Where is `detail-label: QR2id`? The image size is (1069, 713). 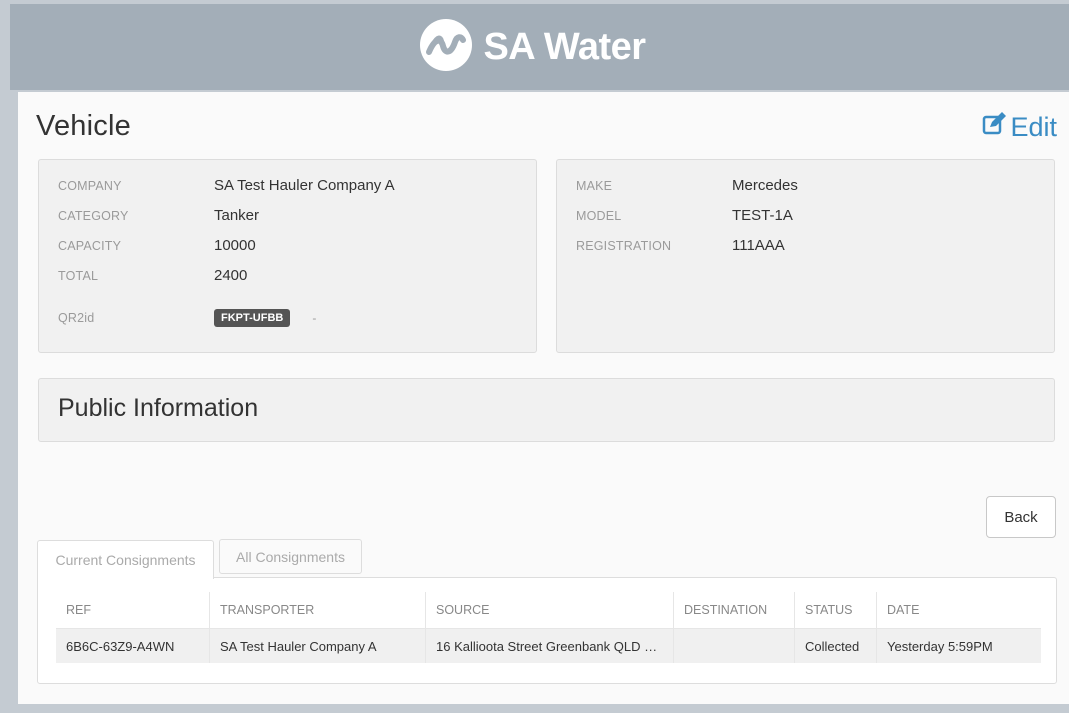 detail-label: QR2id is located at coordinates (76, 318).